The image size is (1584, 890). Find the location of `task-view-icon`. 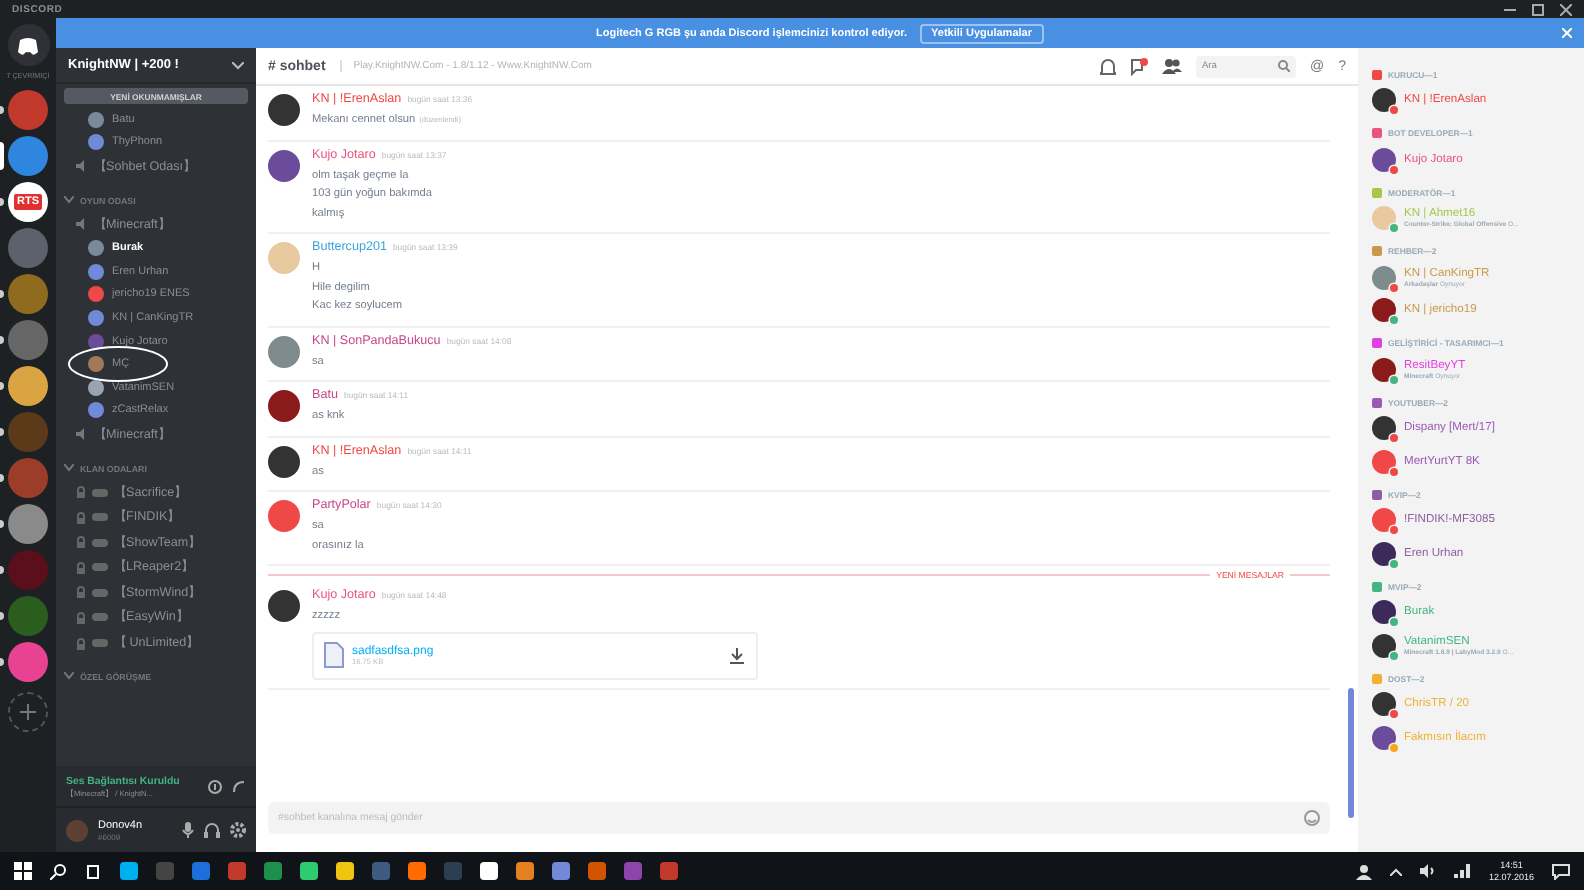

task-view-icon is located at coordinates (93, 871).